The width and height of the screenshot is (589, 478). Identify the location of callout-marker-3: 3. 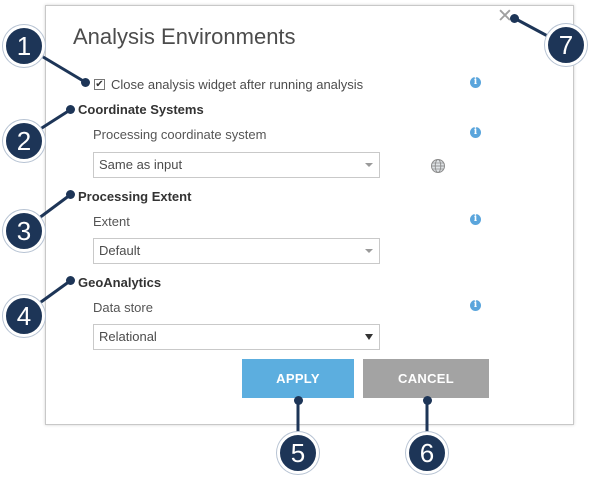
(24, 231).